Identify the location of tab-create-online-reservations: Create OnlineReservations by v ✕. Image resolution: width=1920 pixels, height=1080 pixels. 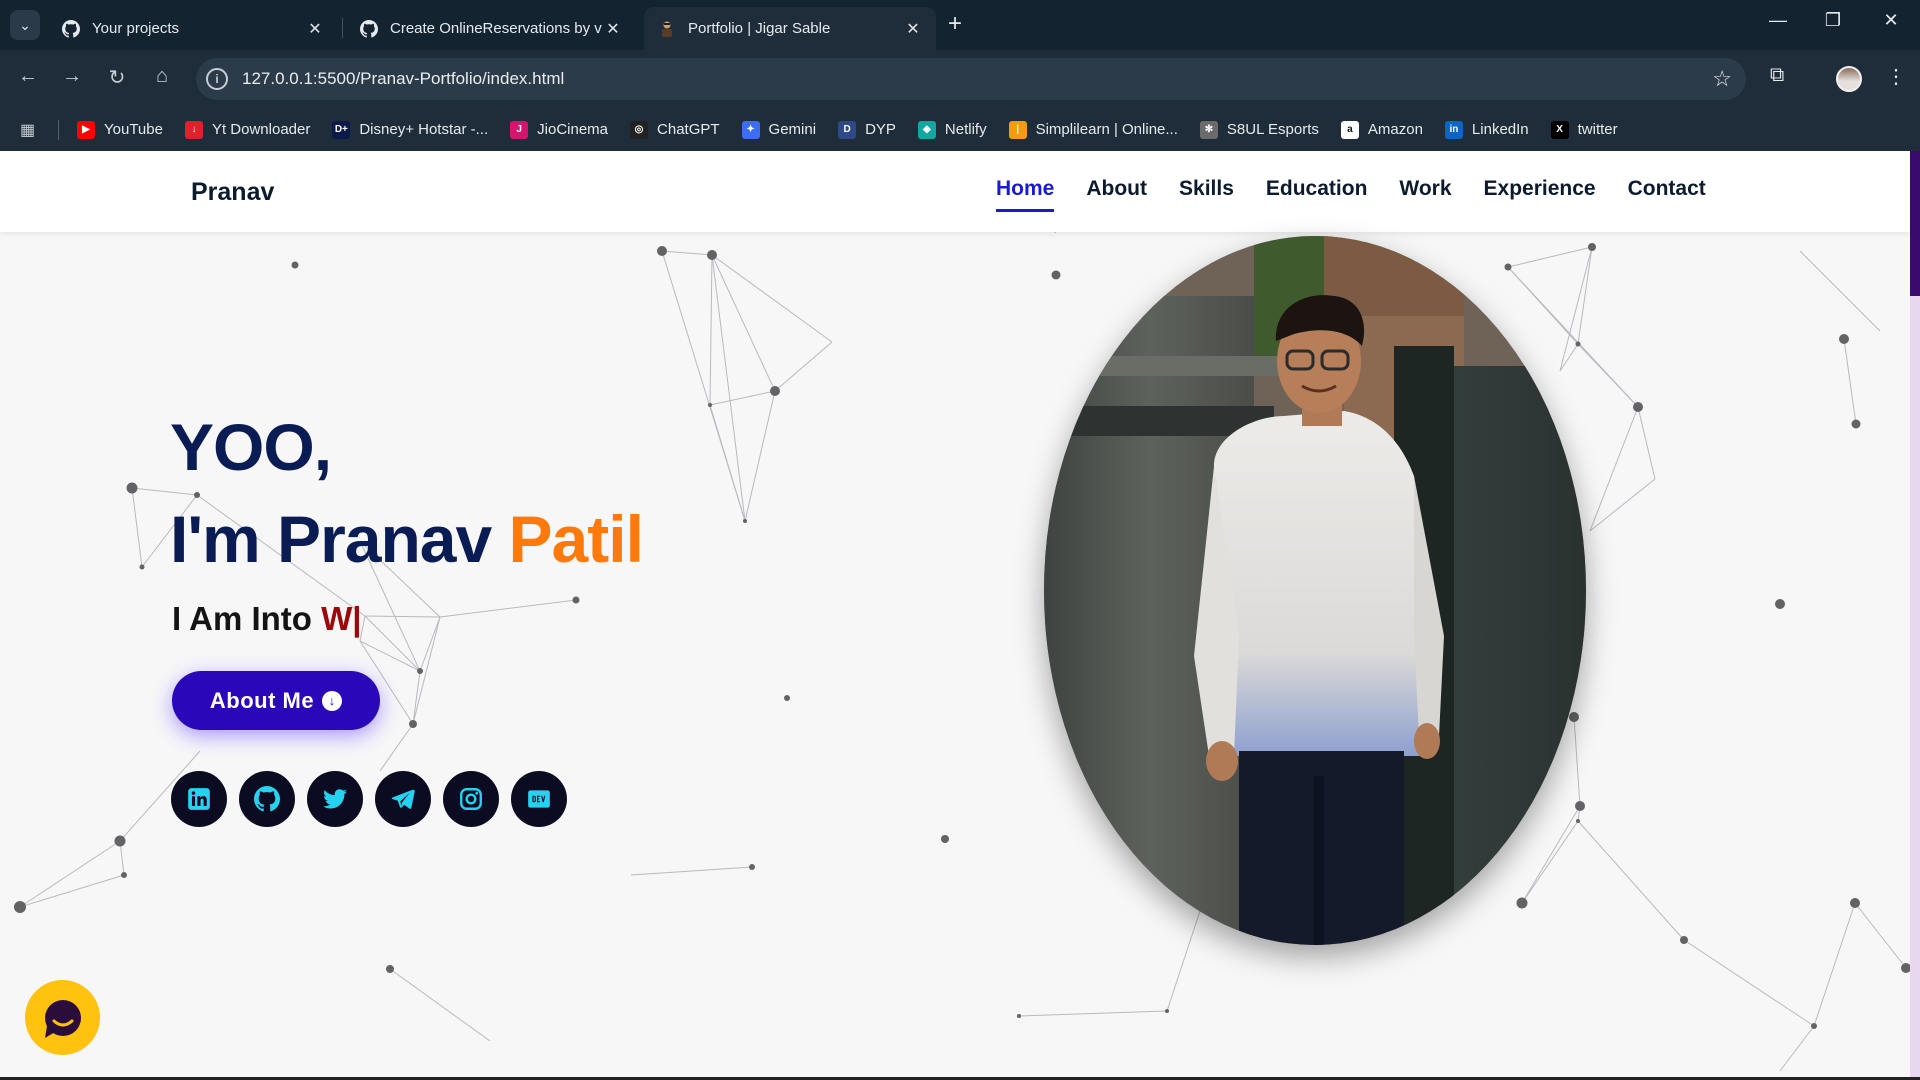
(491, 28).